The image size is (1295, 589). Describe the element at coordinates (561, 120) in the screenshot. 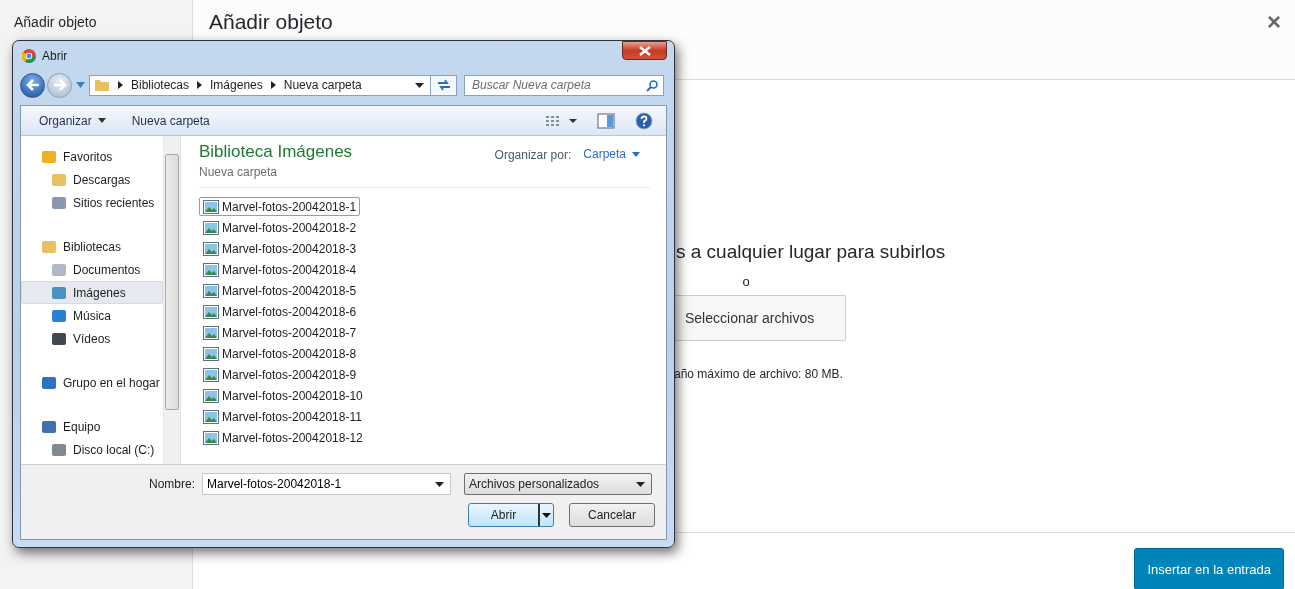

I see `view-grid-icon` at that location.